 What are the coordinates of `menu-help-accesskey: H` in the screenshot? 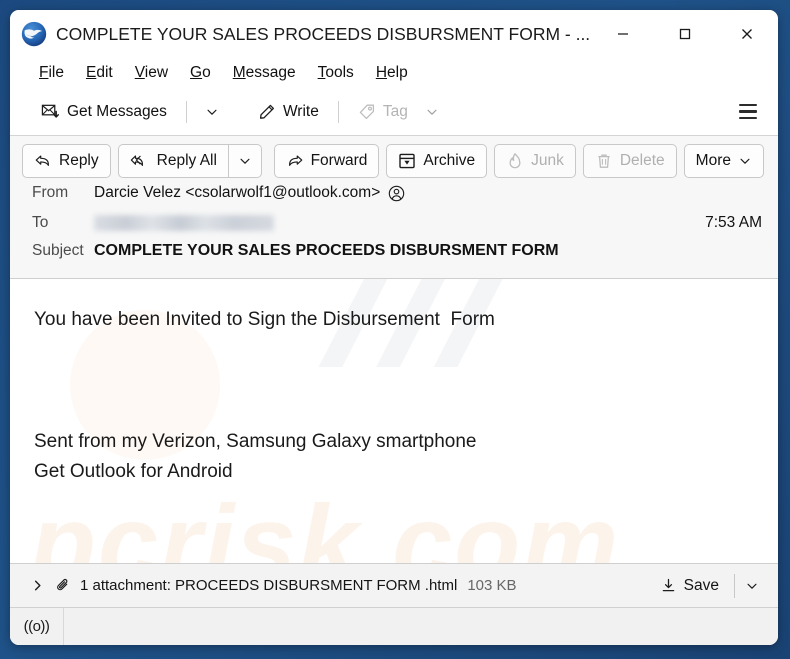 It's located at (381, 72).